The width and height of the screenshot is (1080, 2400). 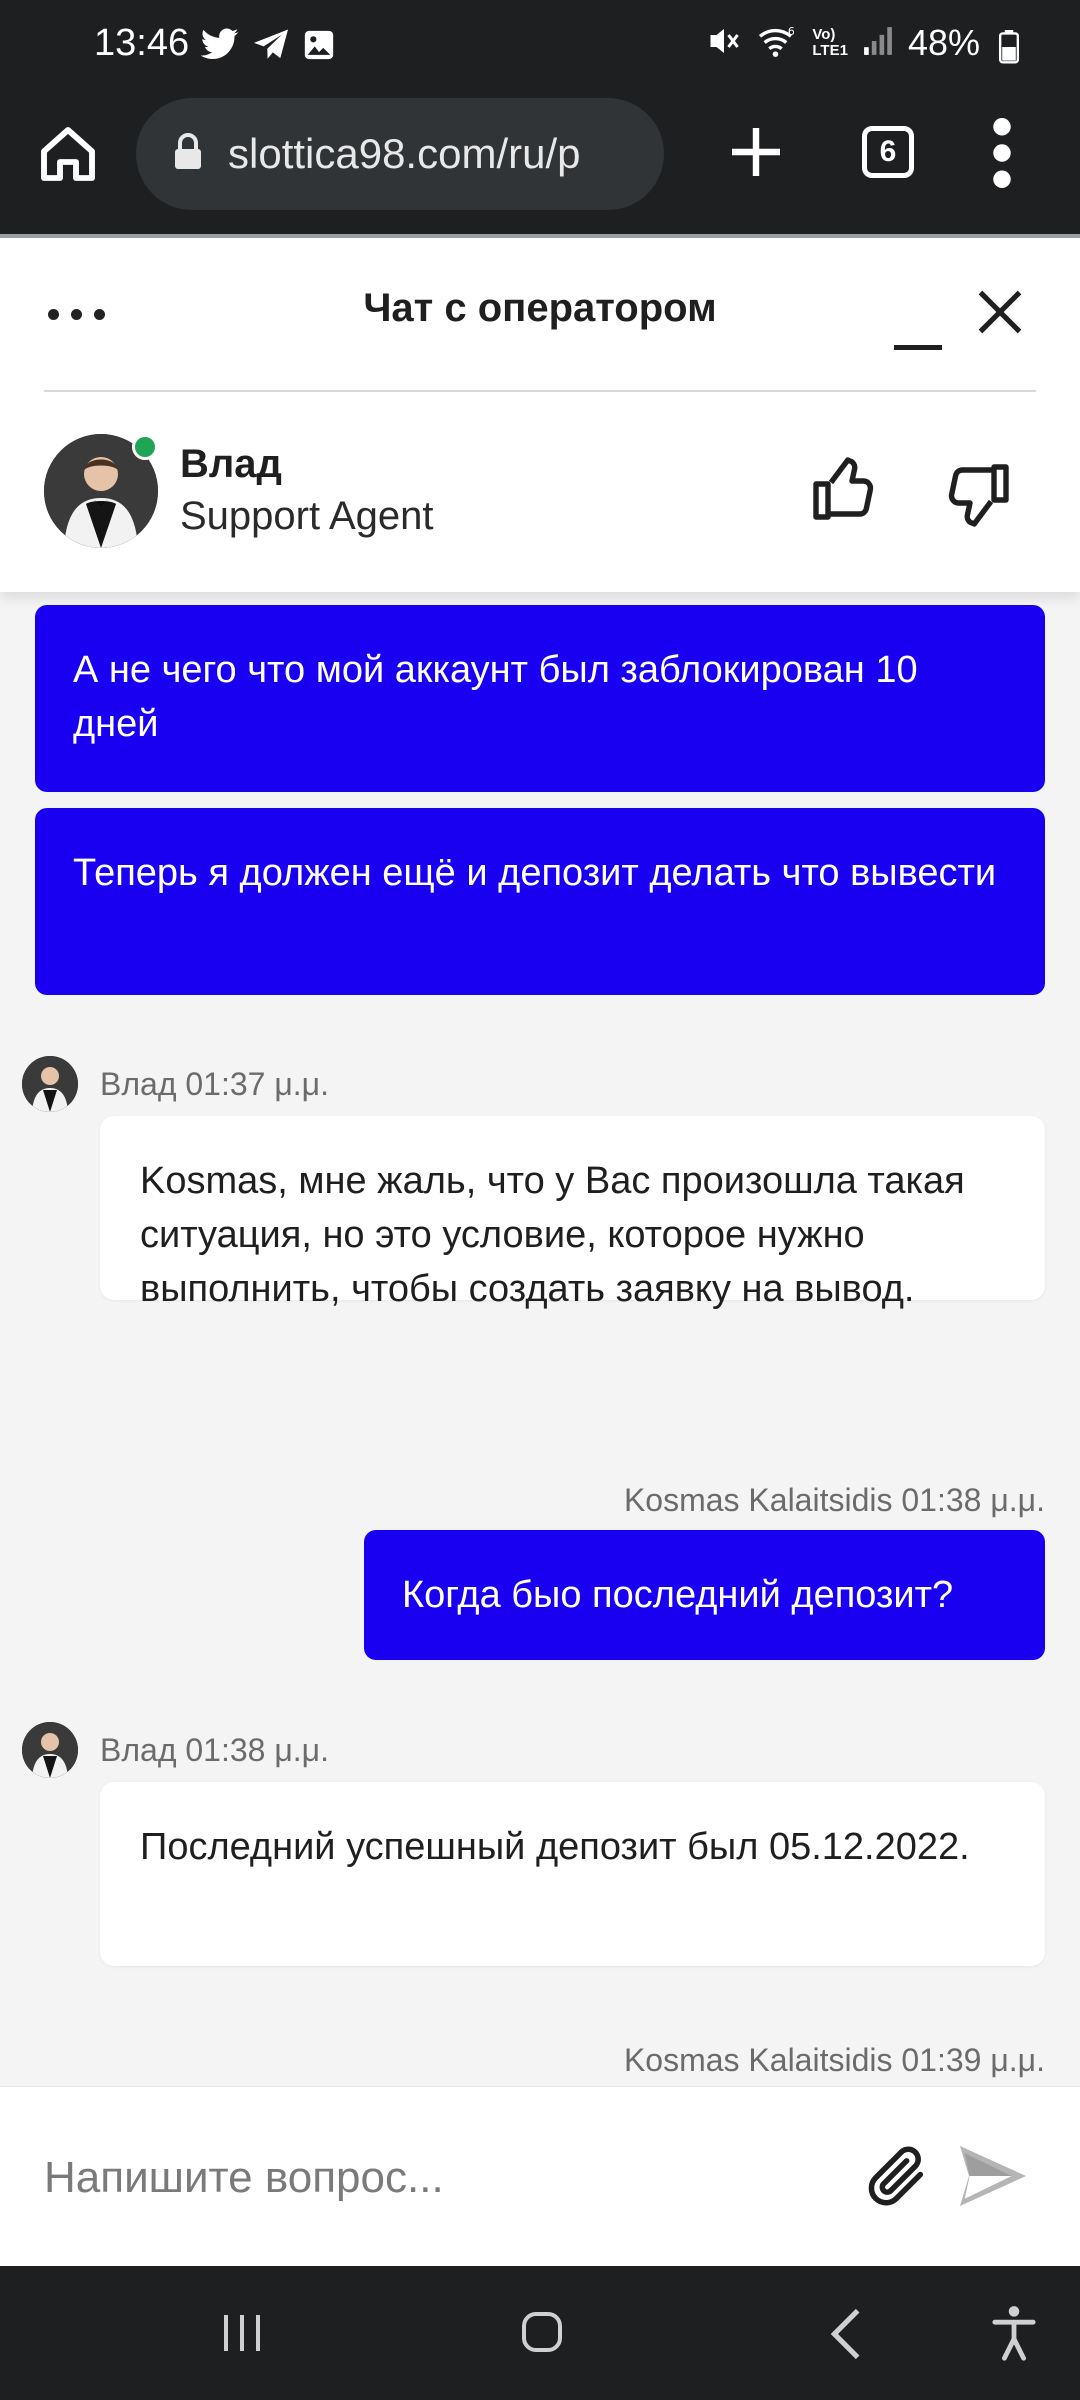 I want to click on home-button, so click(x=68, y=154).